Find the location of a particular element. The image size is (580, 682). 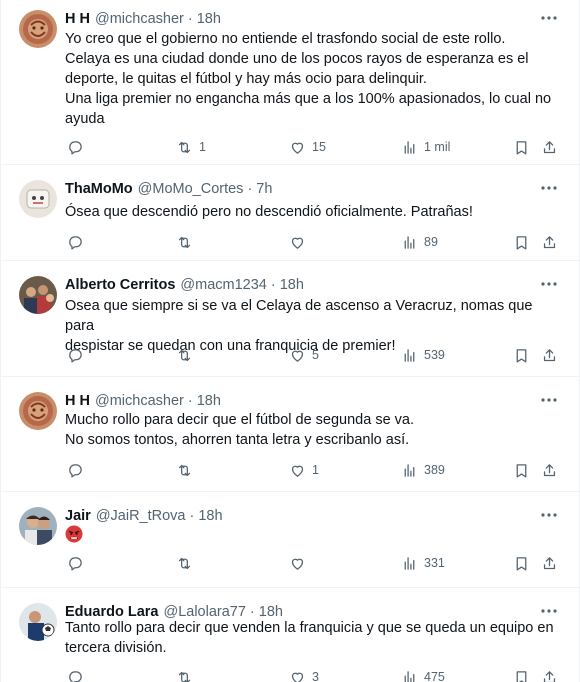

view-count: 389 is located at coordinates (434, 470).